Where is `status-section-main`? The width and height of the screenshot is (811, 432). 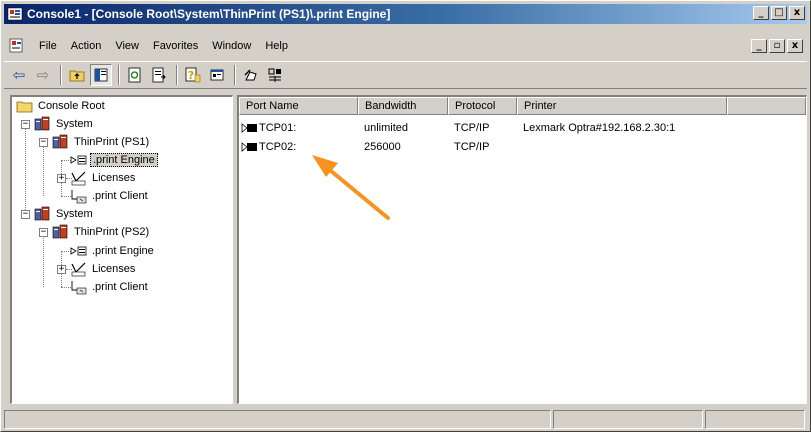
status-section-main is located at coordinates (277, 419).